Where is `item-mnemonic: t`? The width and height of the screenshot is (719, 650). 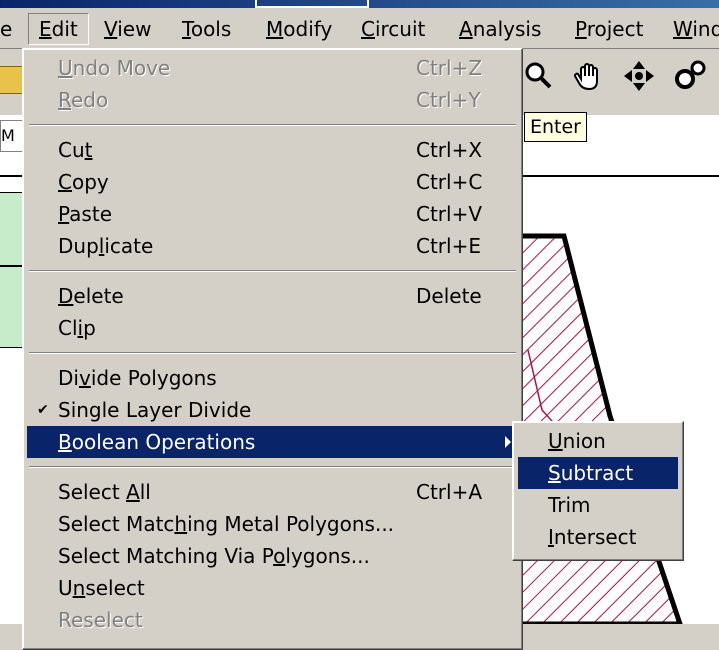
item-mnemonic: t is located at coordinates (88, 150).